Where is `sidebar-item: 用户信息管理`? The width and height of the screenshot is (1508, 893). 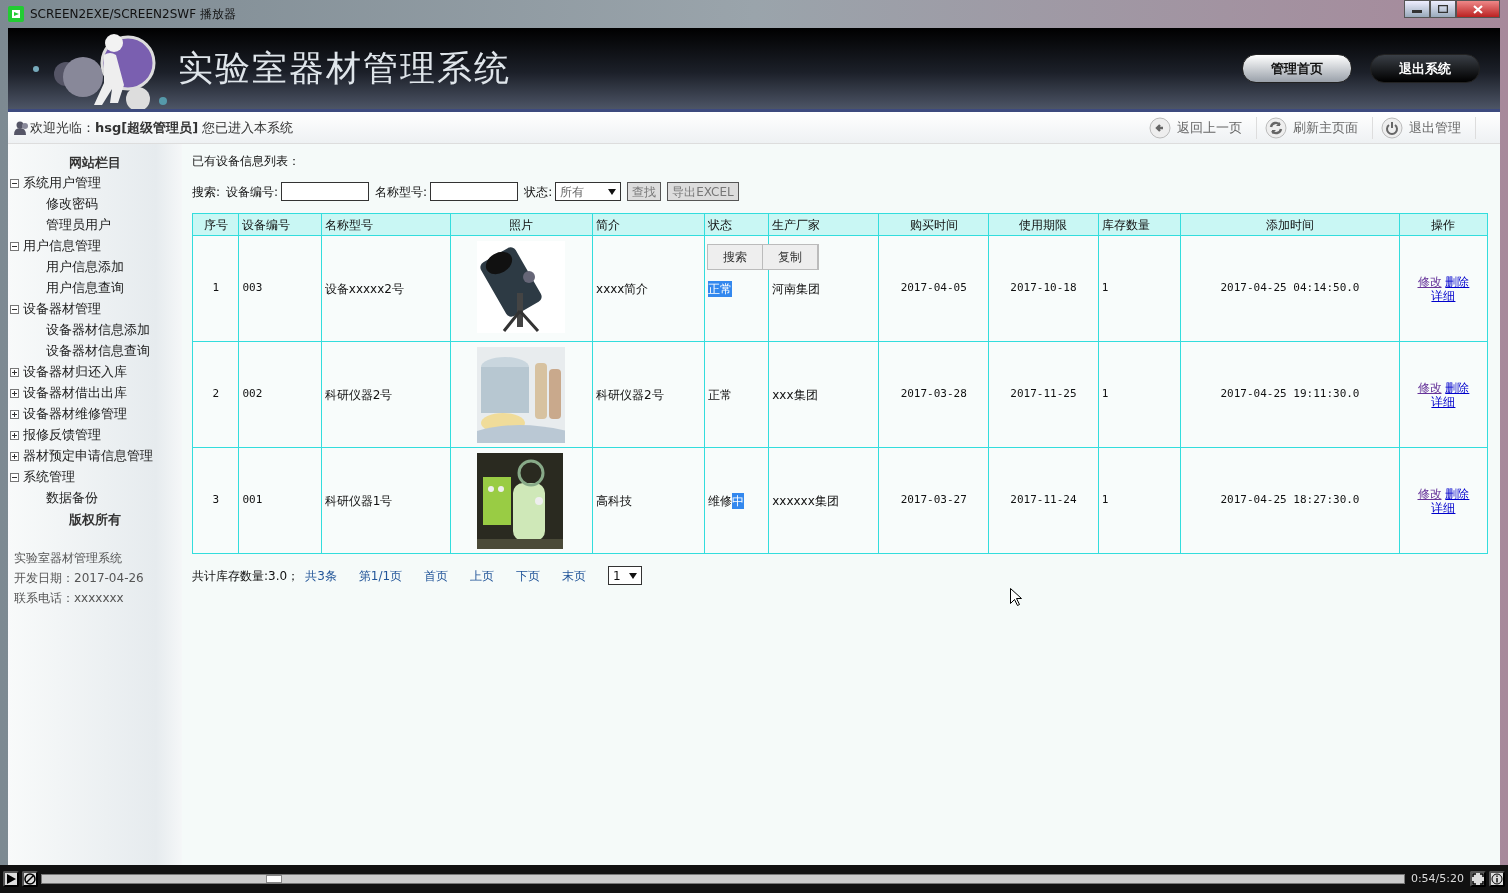
sidebar-item: 用户信息管理 is located at coordinates (62, 246).